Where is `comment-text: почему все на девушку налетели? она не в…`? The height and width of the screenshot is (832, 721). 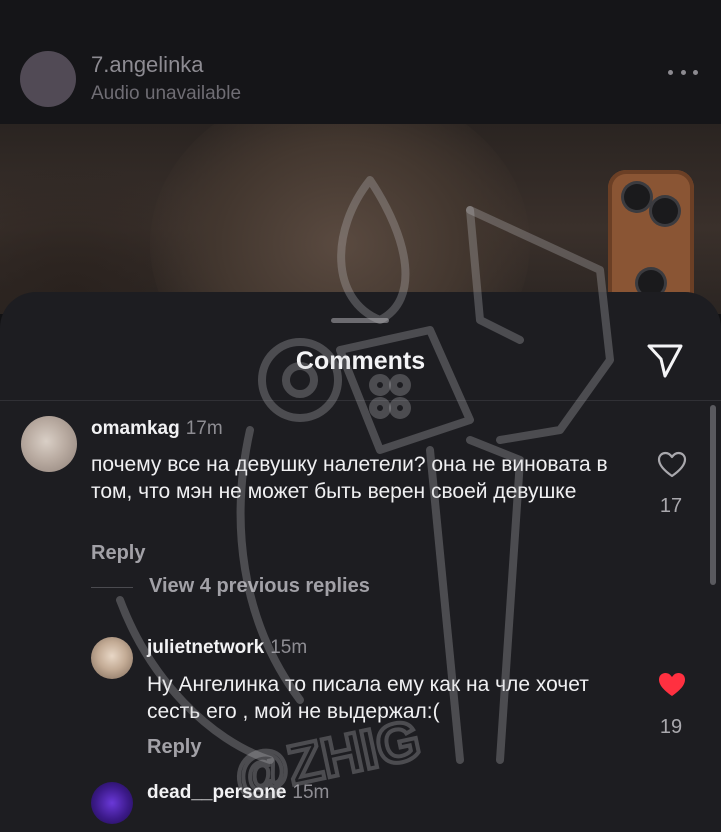
comment-text: почему все на девушку налетели? она не в… is located at coordinates (349, 478).